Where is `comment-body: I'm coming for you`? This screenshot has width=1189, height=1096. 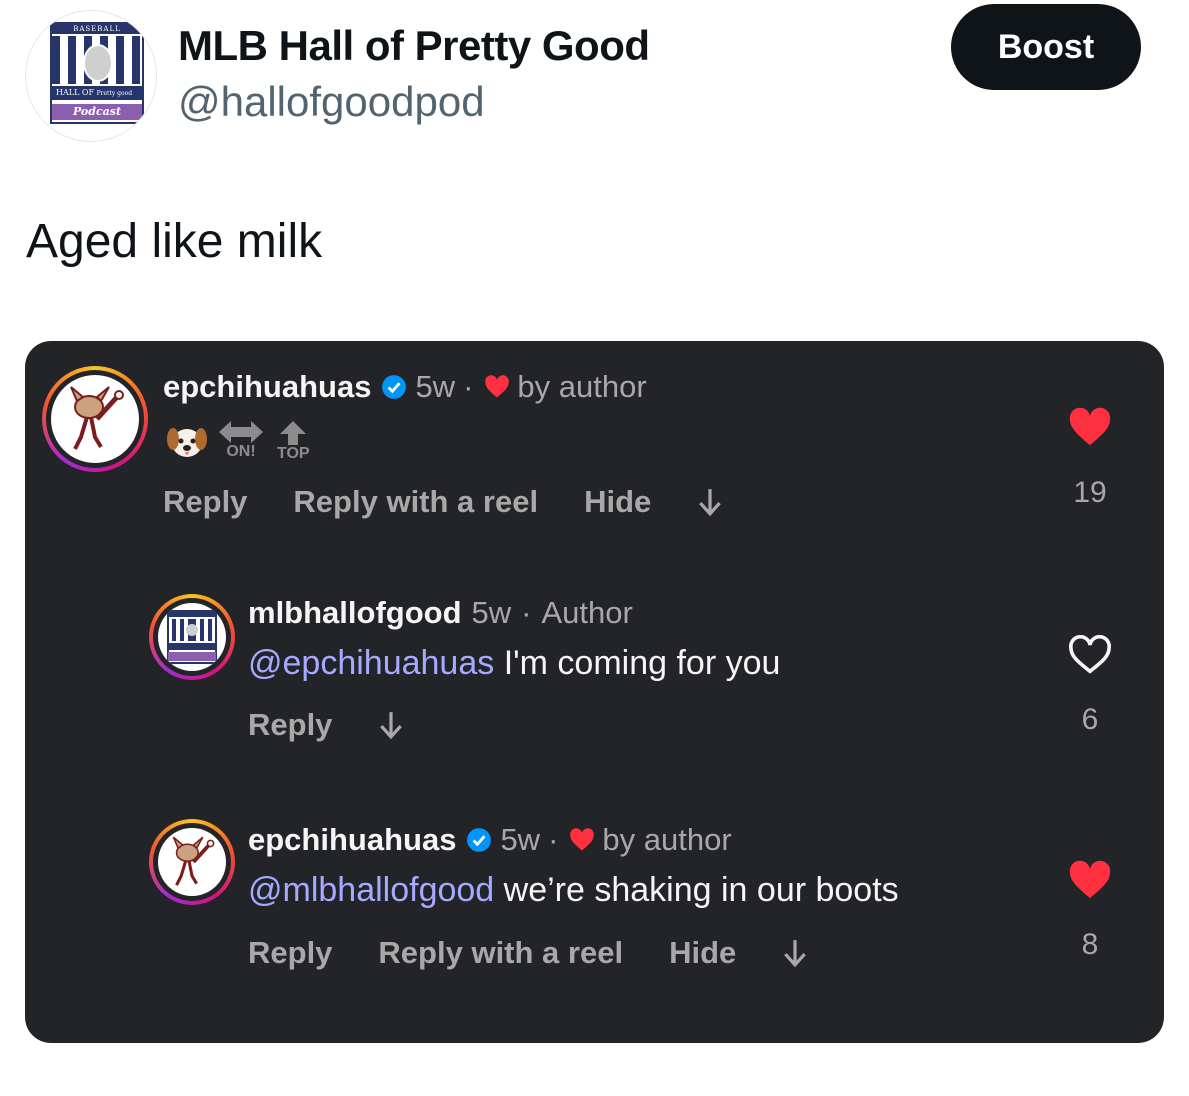 comment-body: I'm coming for you is located at coordinates (637, 663).